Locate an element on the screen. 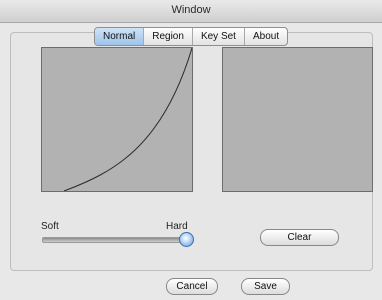 The image size is (382, 300). tab-key-set: Key Set is located at coordinates (219, 36).